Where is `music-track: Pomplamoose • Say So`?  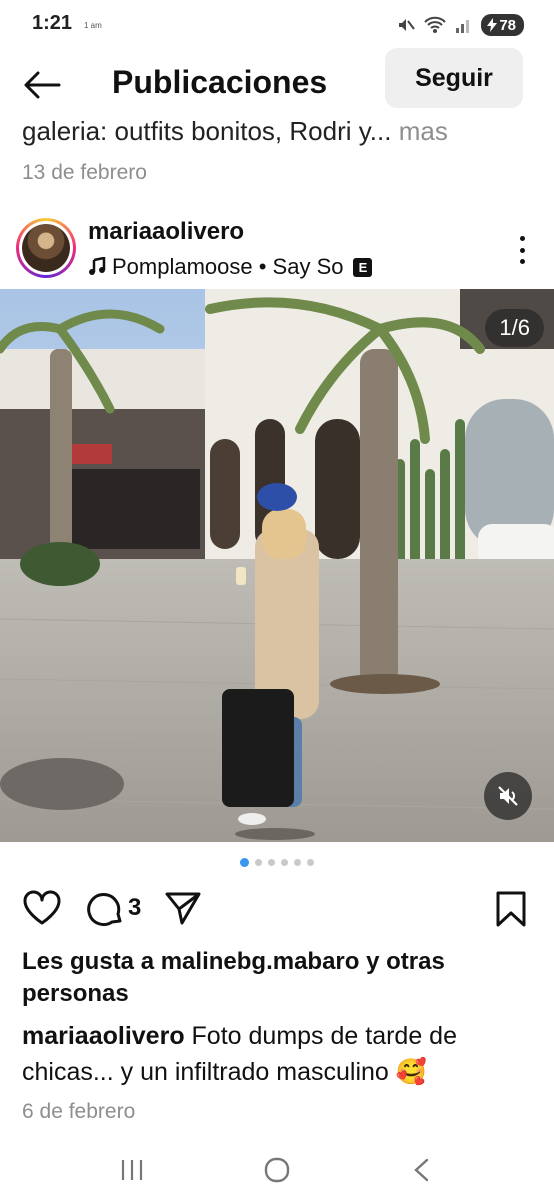 music-track: Pomplamoose • Say So is located at coordinates (228, 266).